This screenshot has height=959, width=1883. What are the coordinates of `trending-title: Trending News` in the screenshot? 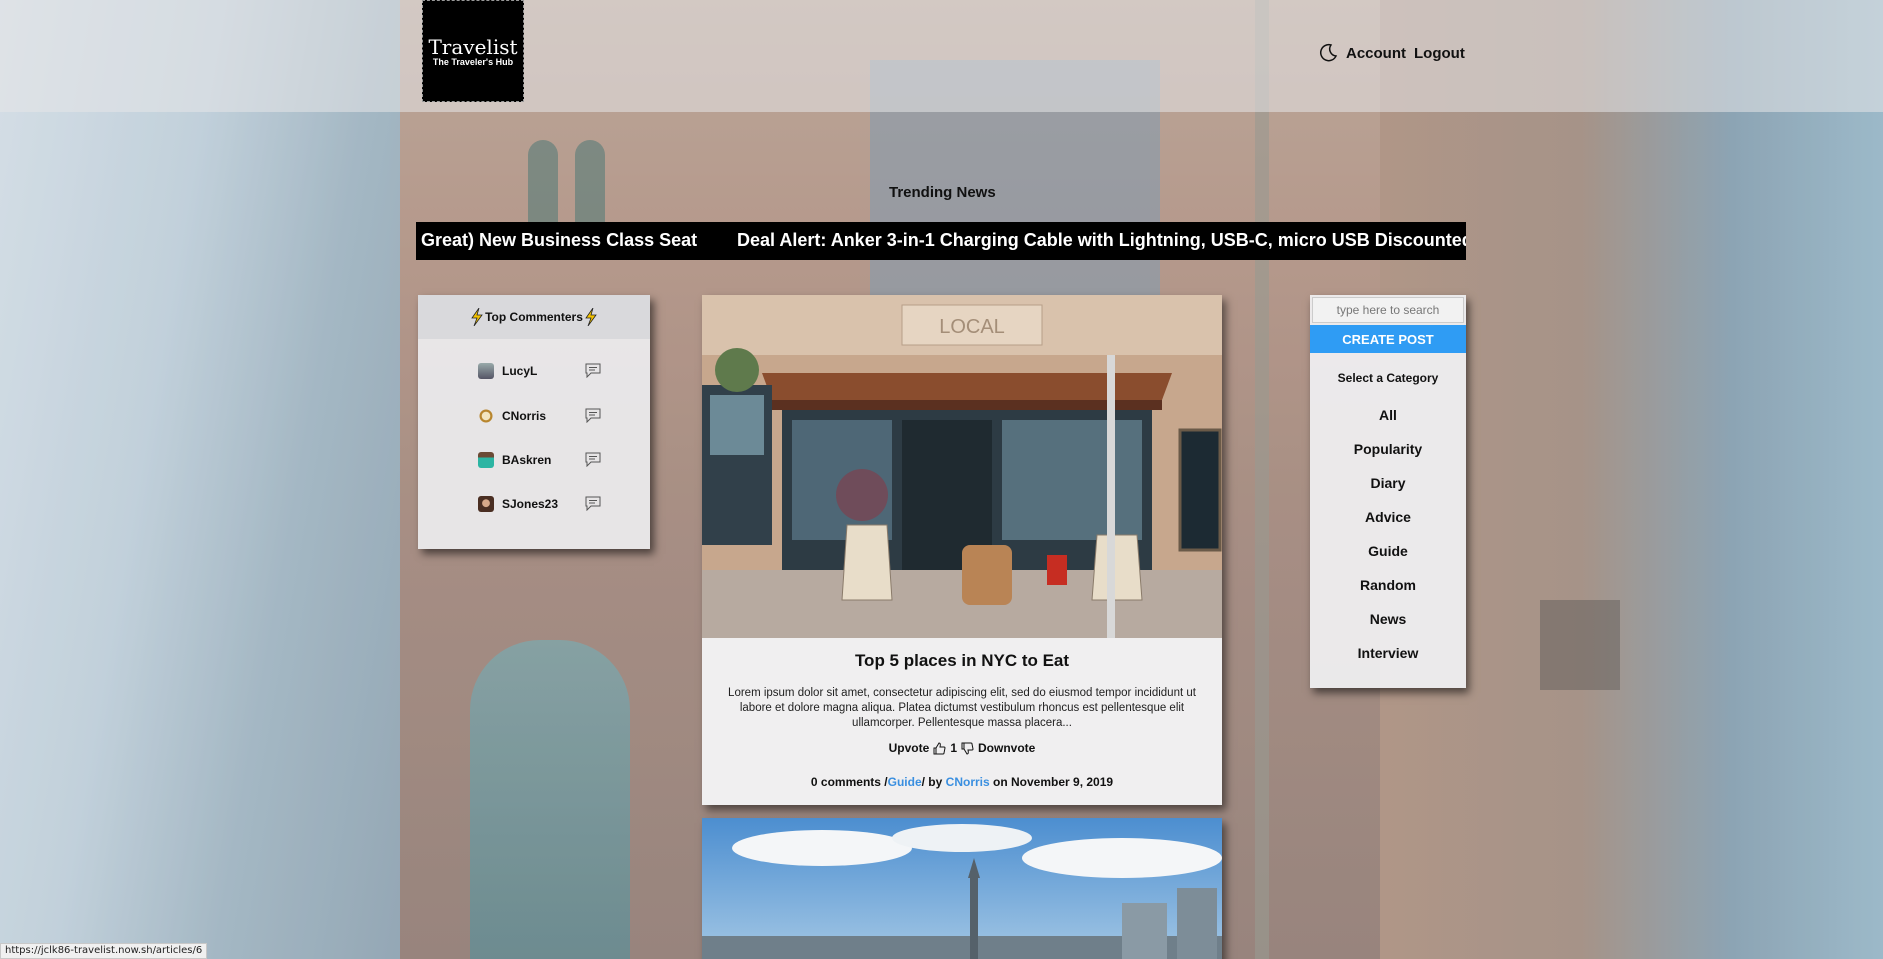 It's located at (942, 192).